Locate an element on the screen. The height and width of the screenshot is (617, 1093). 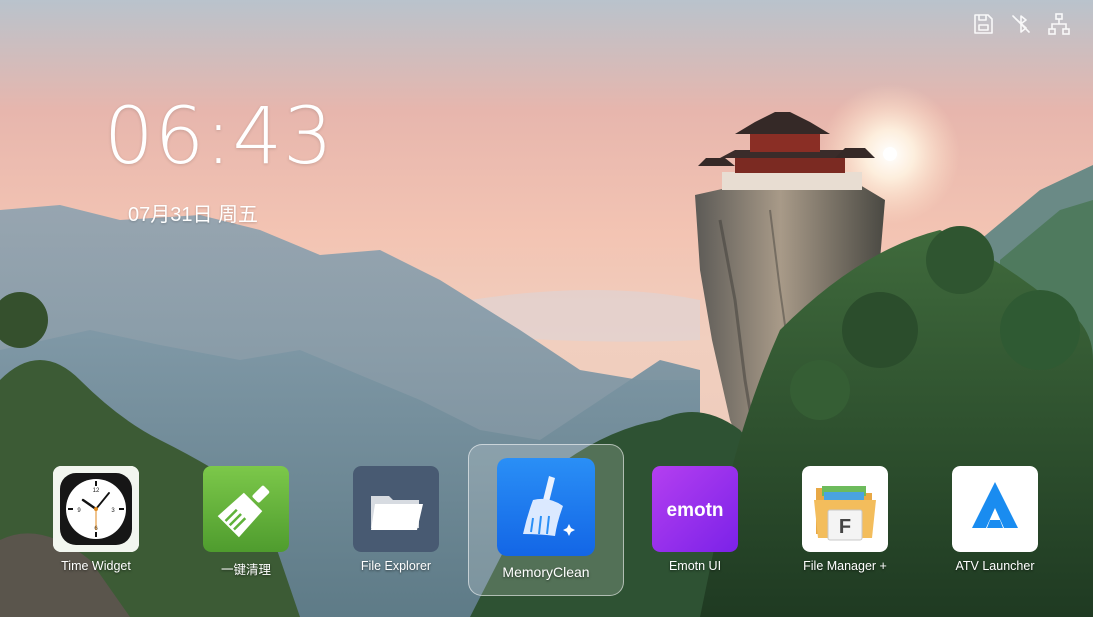
emotn-logo-text: emotn is located at coordinates (695, 510).